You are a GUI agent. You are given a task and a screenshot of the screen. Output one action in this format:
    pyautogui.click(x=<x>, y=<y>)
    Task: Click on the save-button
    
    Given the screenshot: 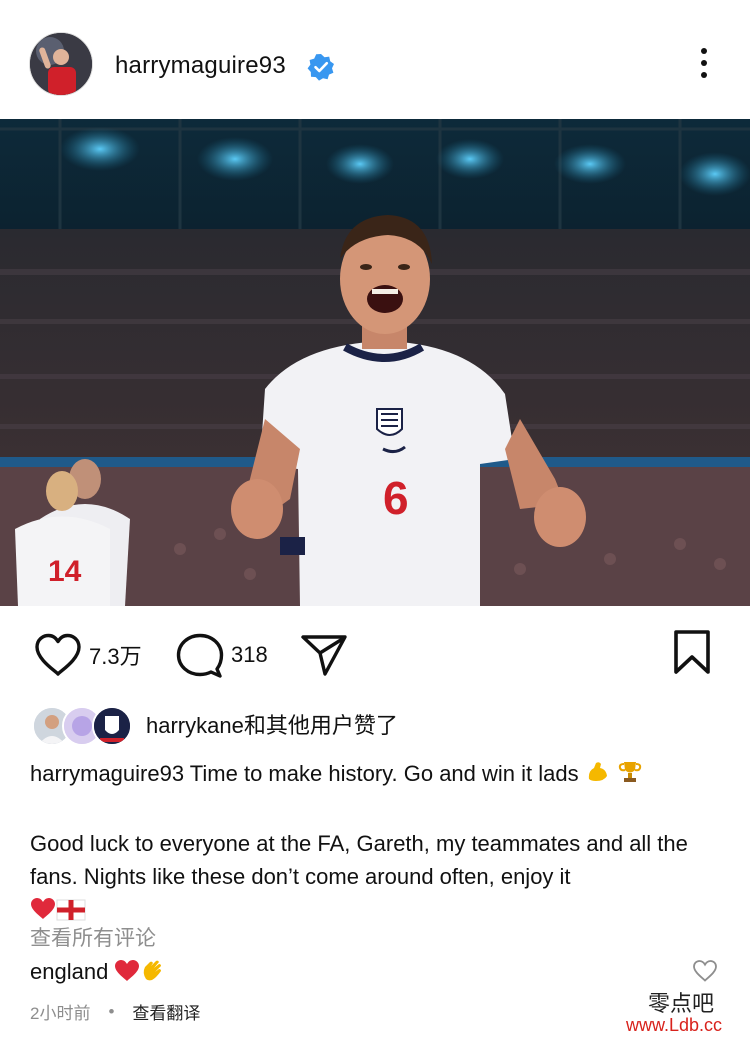 What is the action you would take?
    pyautogui.click(x=692, y=652)
    